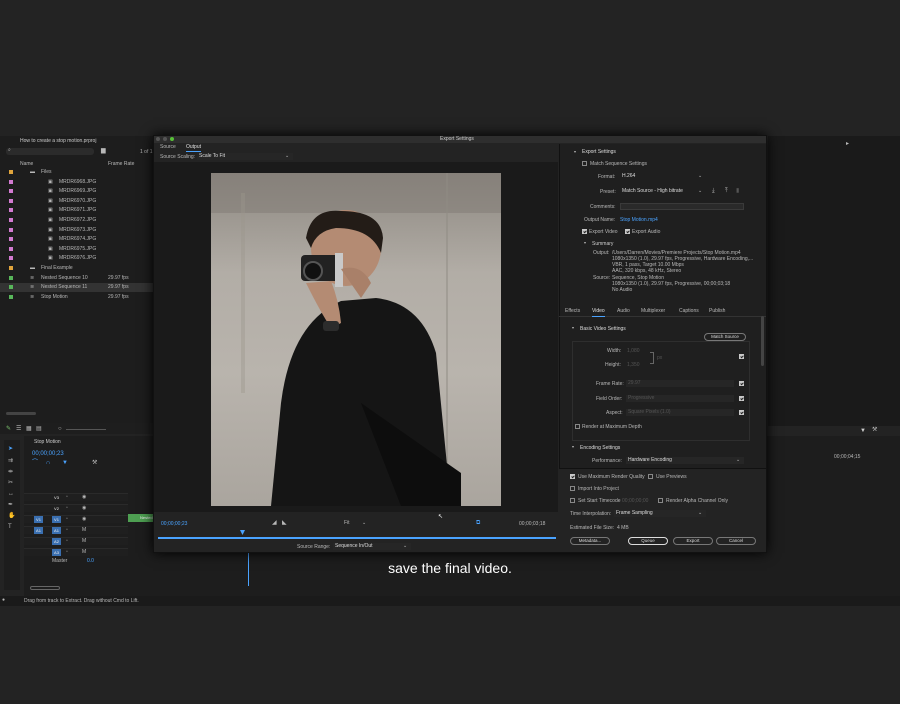 The image size is (900, 704). I want to click on project-item: ≋ Nested Sequence 10 29.97 fps, so click(76, 278).